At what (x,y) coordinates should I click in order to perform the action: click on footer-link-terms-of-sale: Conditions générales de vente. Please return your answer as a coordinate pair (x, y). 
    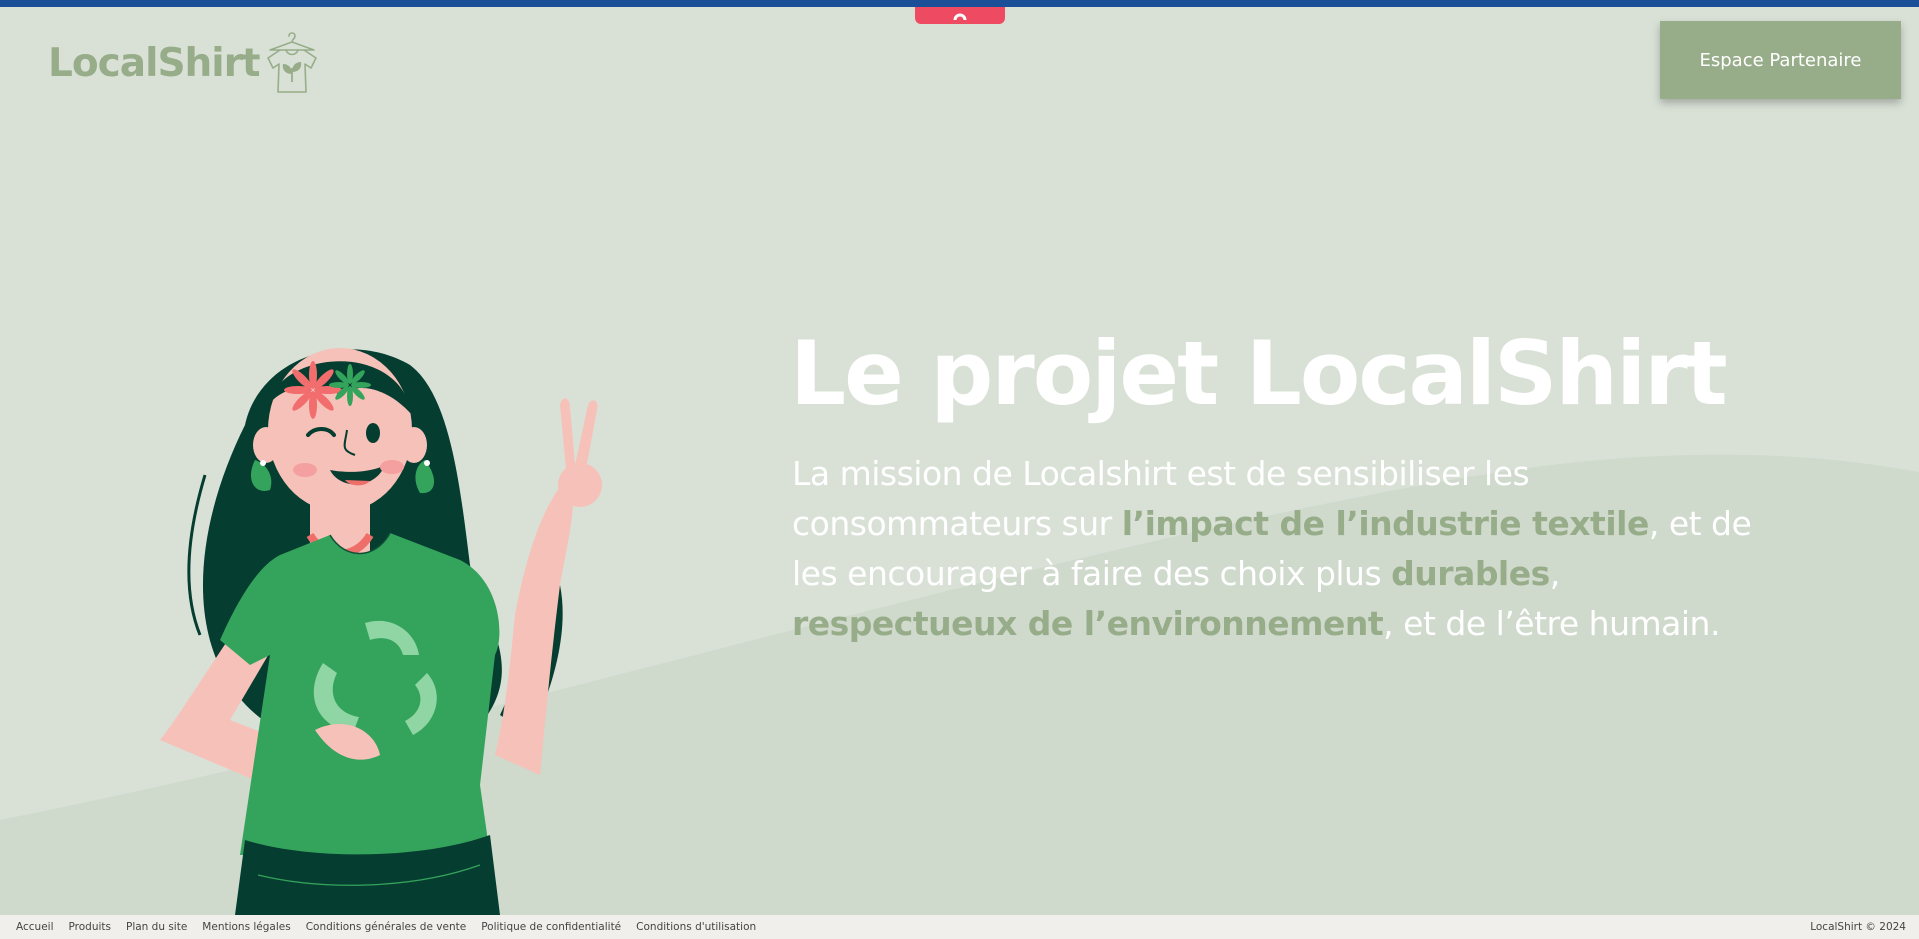
    Looking at the image, I should click on (386, 927).